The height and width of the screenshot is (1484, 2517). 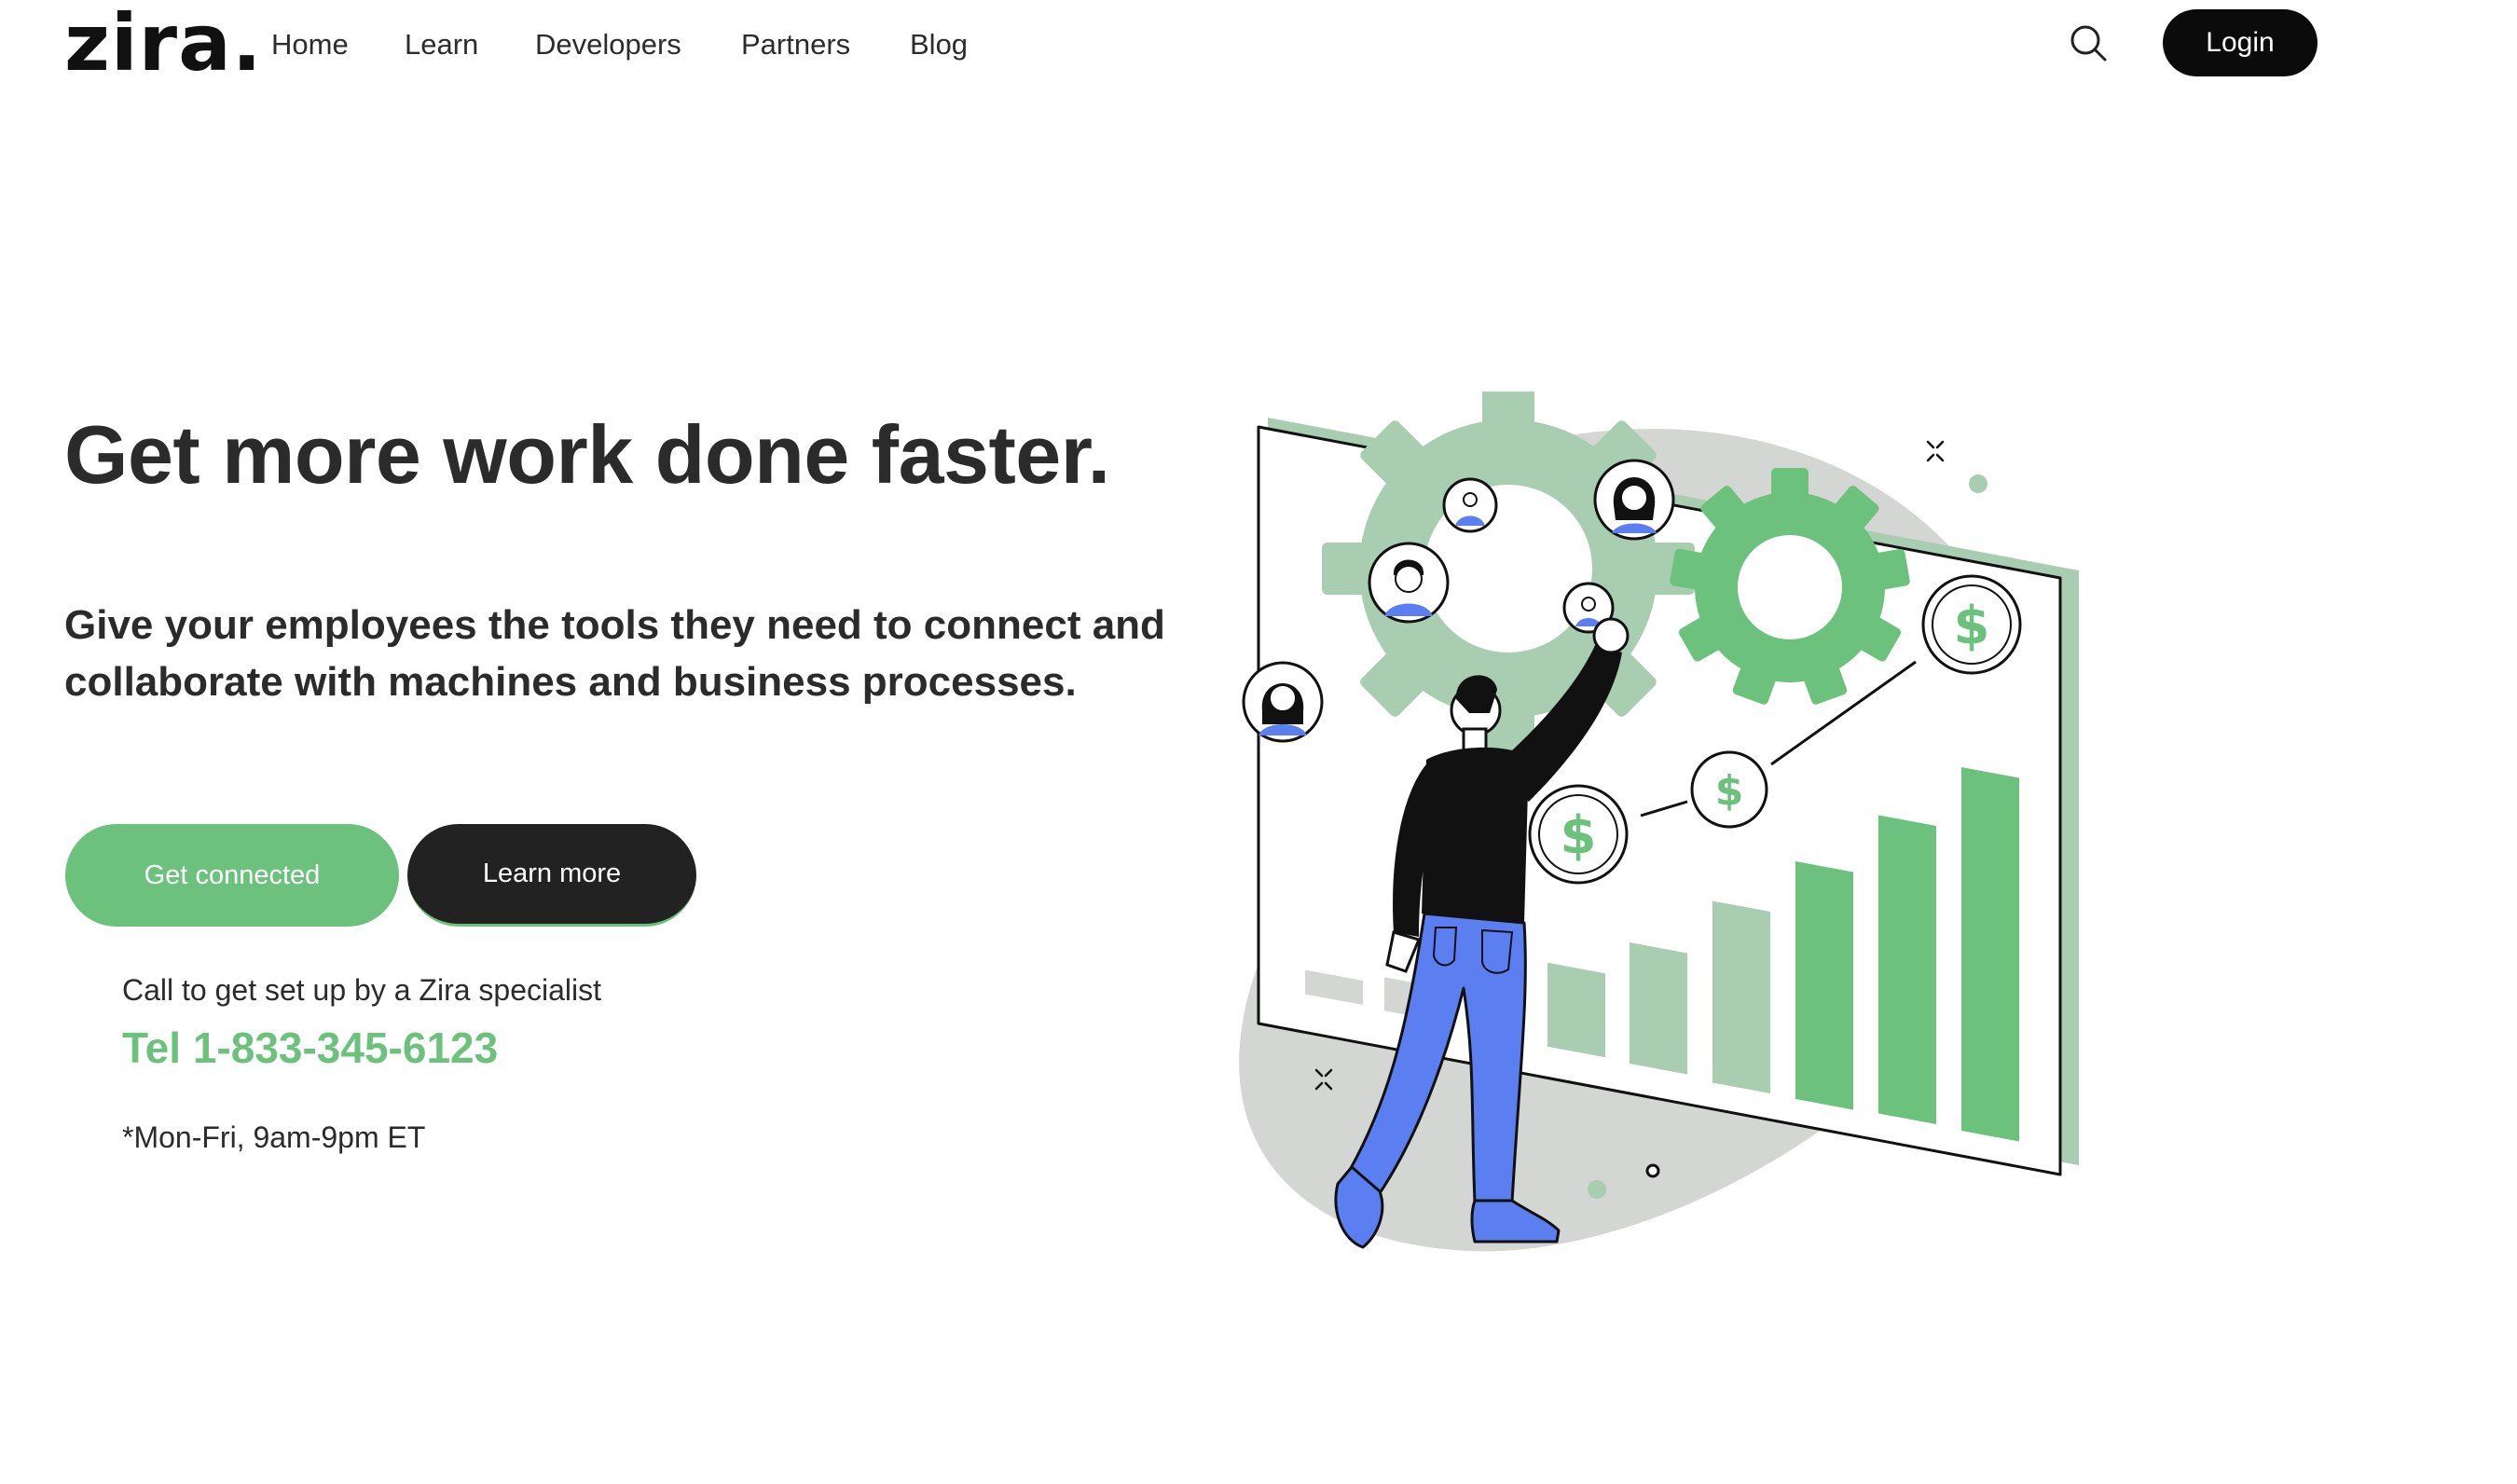 I want to click on sparkle-icon, so click(x=1935, y=451).